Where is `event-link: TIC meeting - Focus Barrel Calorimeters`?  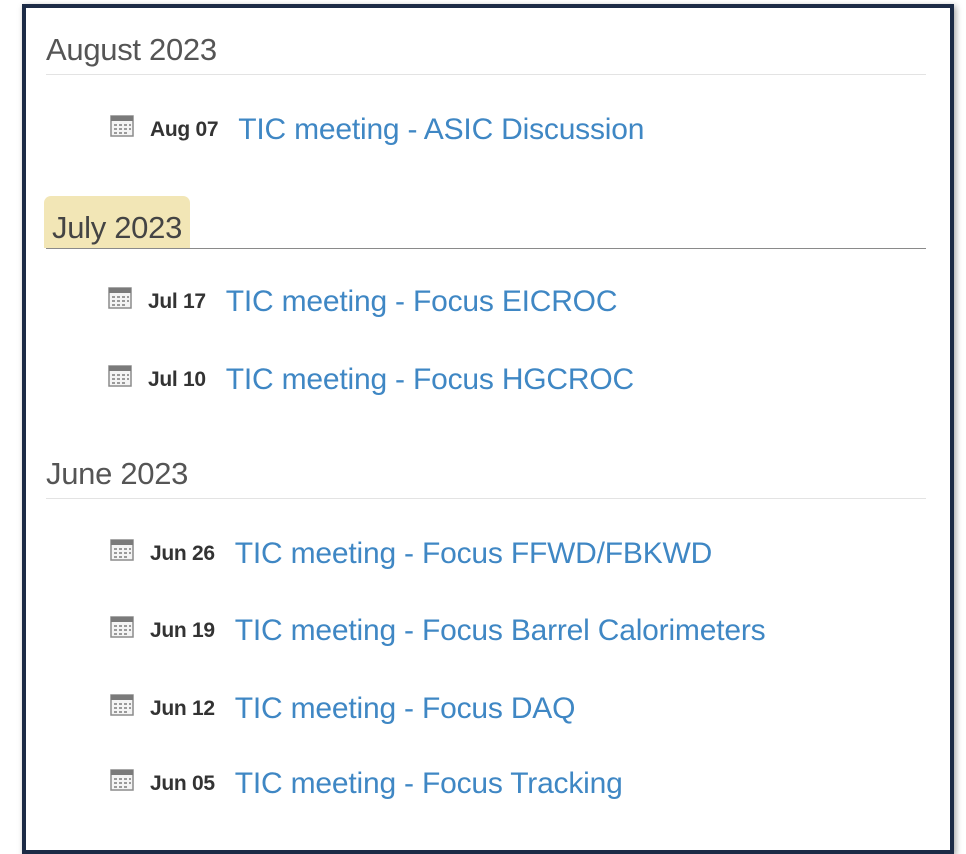
event-link: TIC meeting - Focus Barrel Calorimeters is located at coordinates (500, 631).